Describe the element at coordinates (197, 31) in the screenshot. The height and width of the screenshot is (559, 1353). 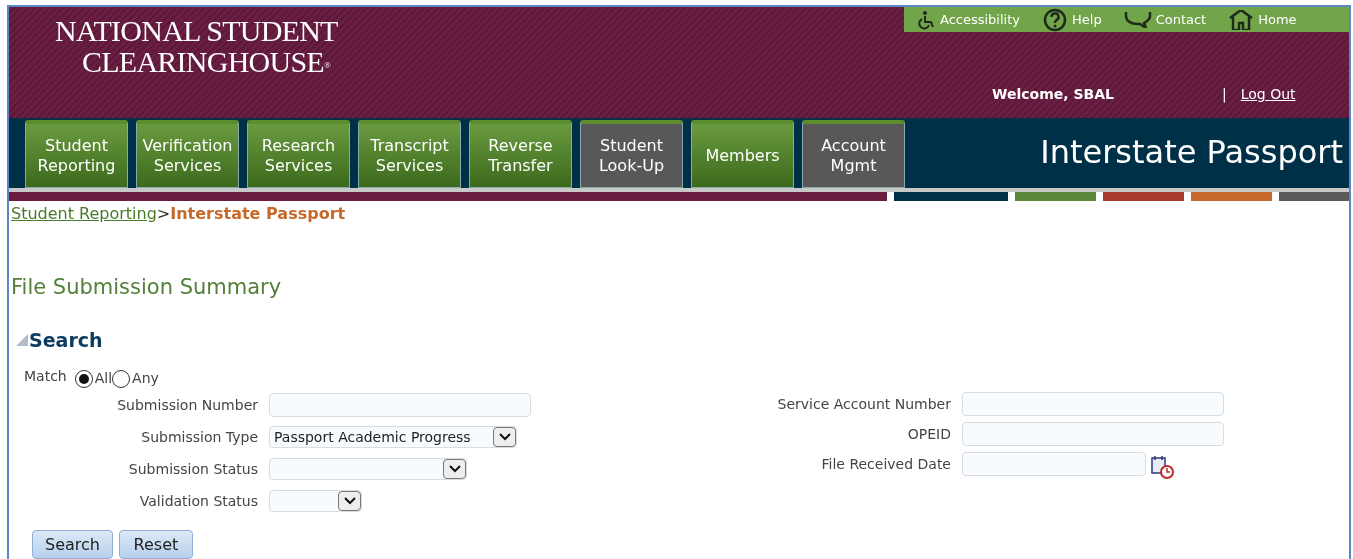
I see `logo-text: NATIONAL STUDENT` at that location.